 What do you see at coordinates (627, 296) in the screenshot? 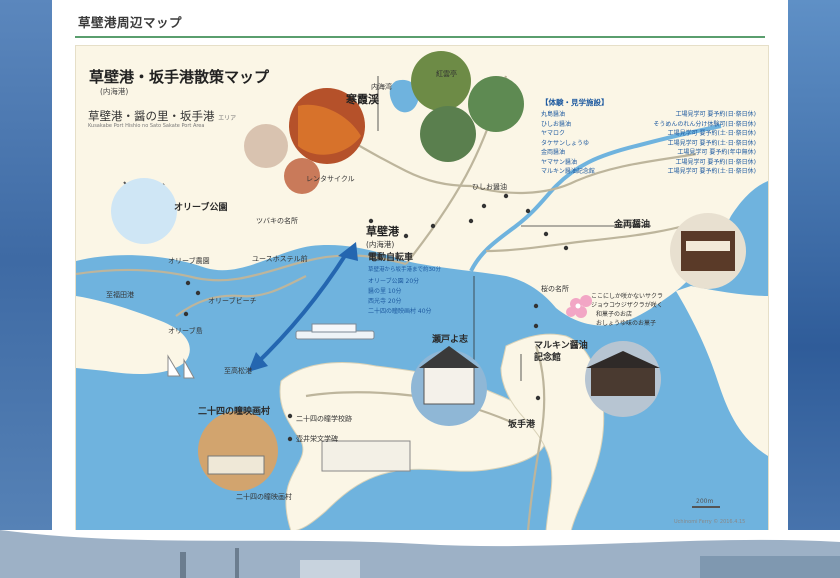
I see `label-sakura-note1: ここにしか咲かないサクラ` at bounding box center [627, 296].